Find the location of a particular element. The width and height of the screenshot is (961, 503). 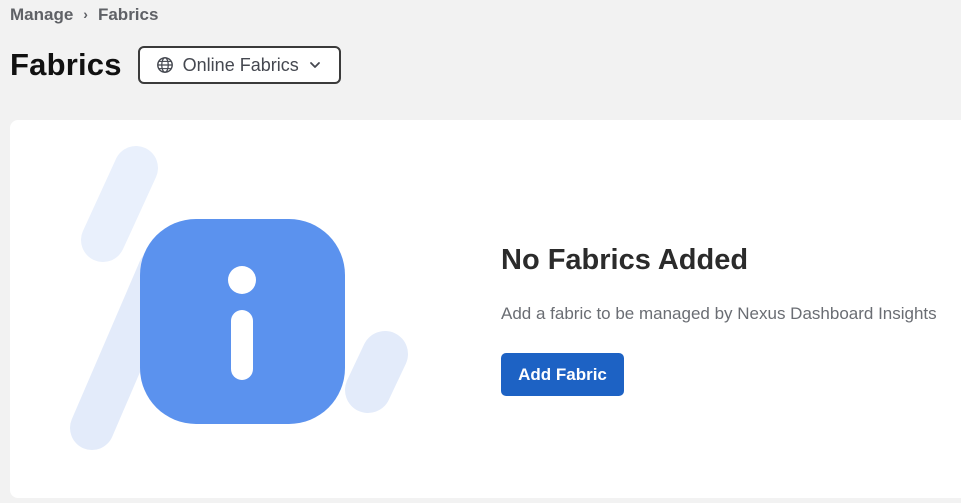

breadcrumb-item-fabrics: Fabrics is located at coordinates (128, 15).